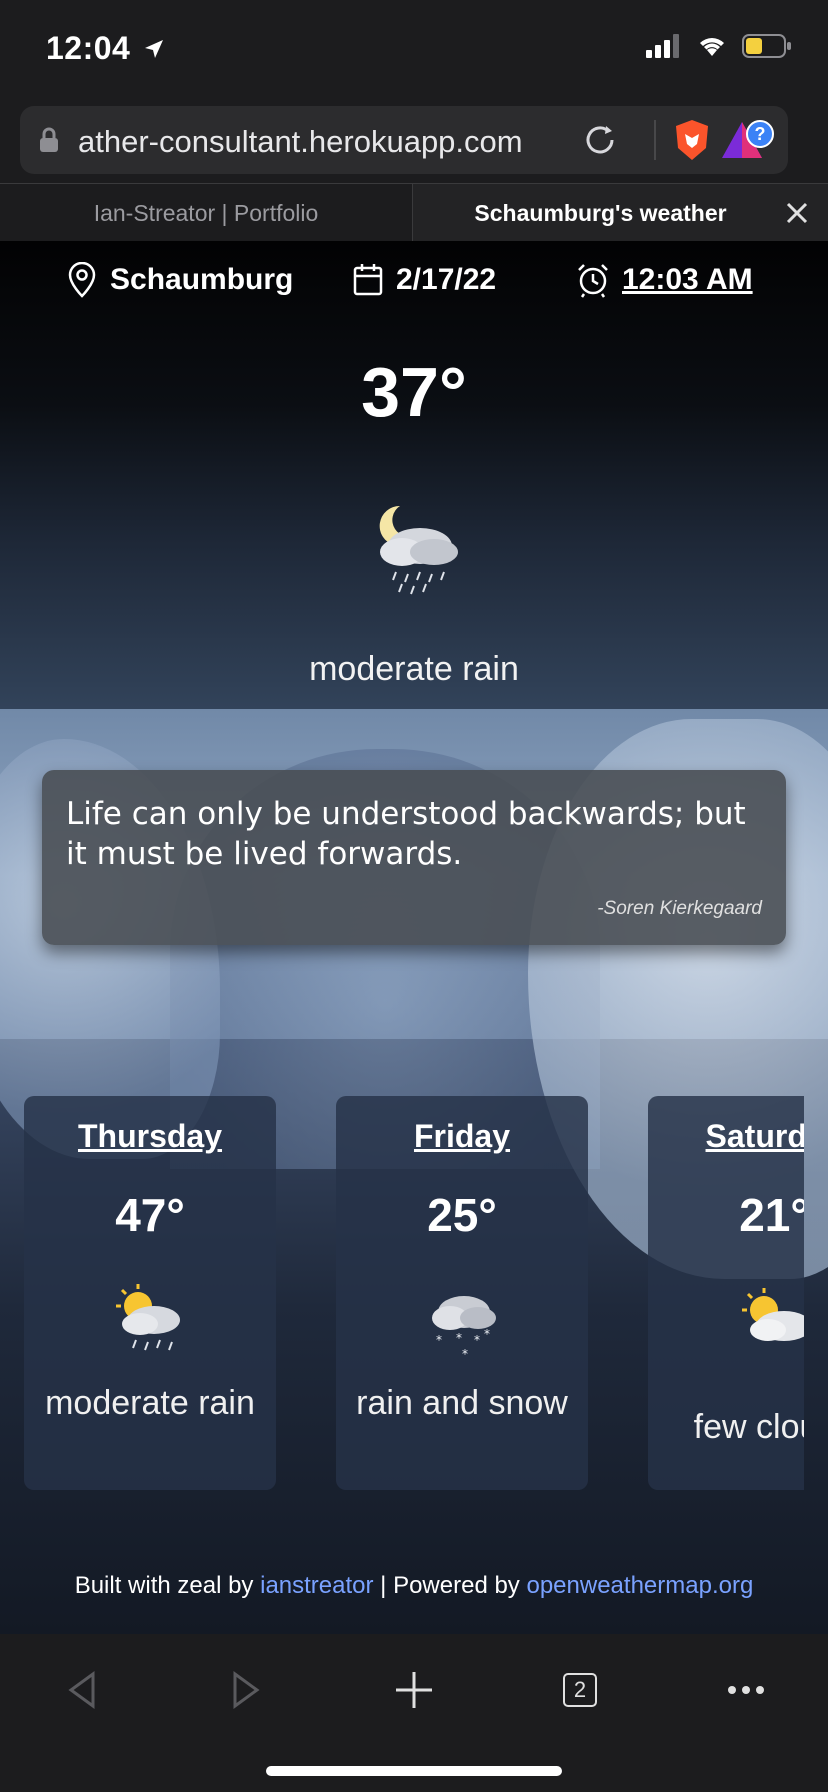 The height and width of the screenshot is (1792, 828). What do you see at coordinates (153, 49) in the screenshot?
I see `location-arrow-icon` at bounding box center [153, 49].